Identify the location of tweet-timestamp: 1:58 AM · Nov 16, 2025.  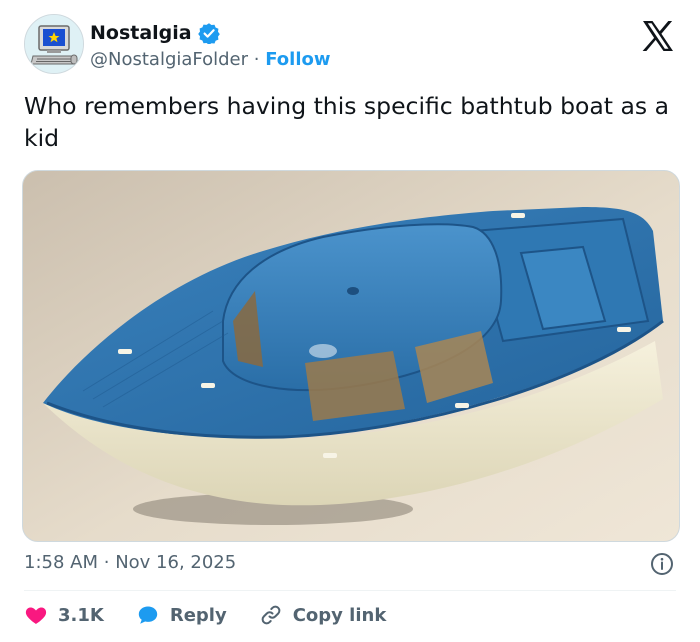
(130, 562).